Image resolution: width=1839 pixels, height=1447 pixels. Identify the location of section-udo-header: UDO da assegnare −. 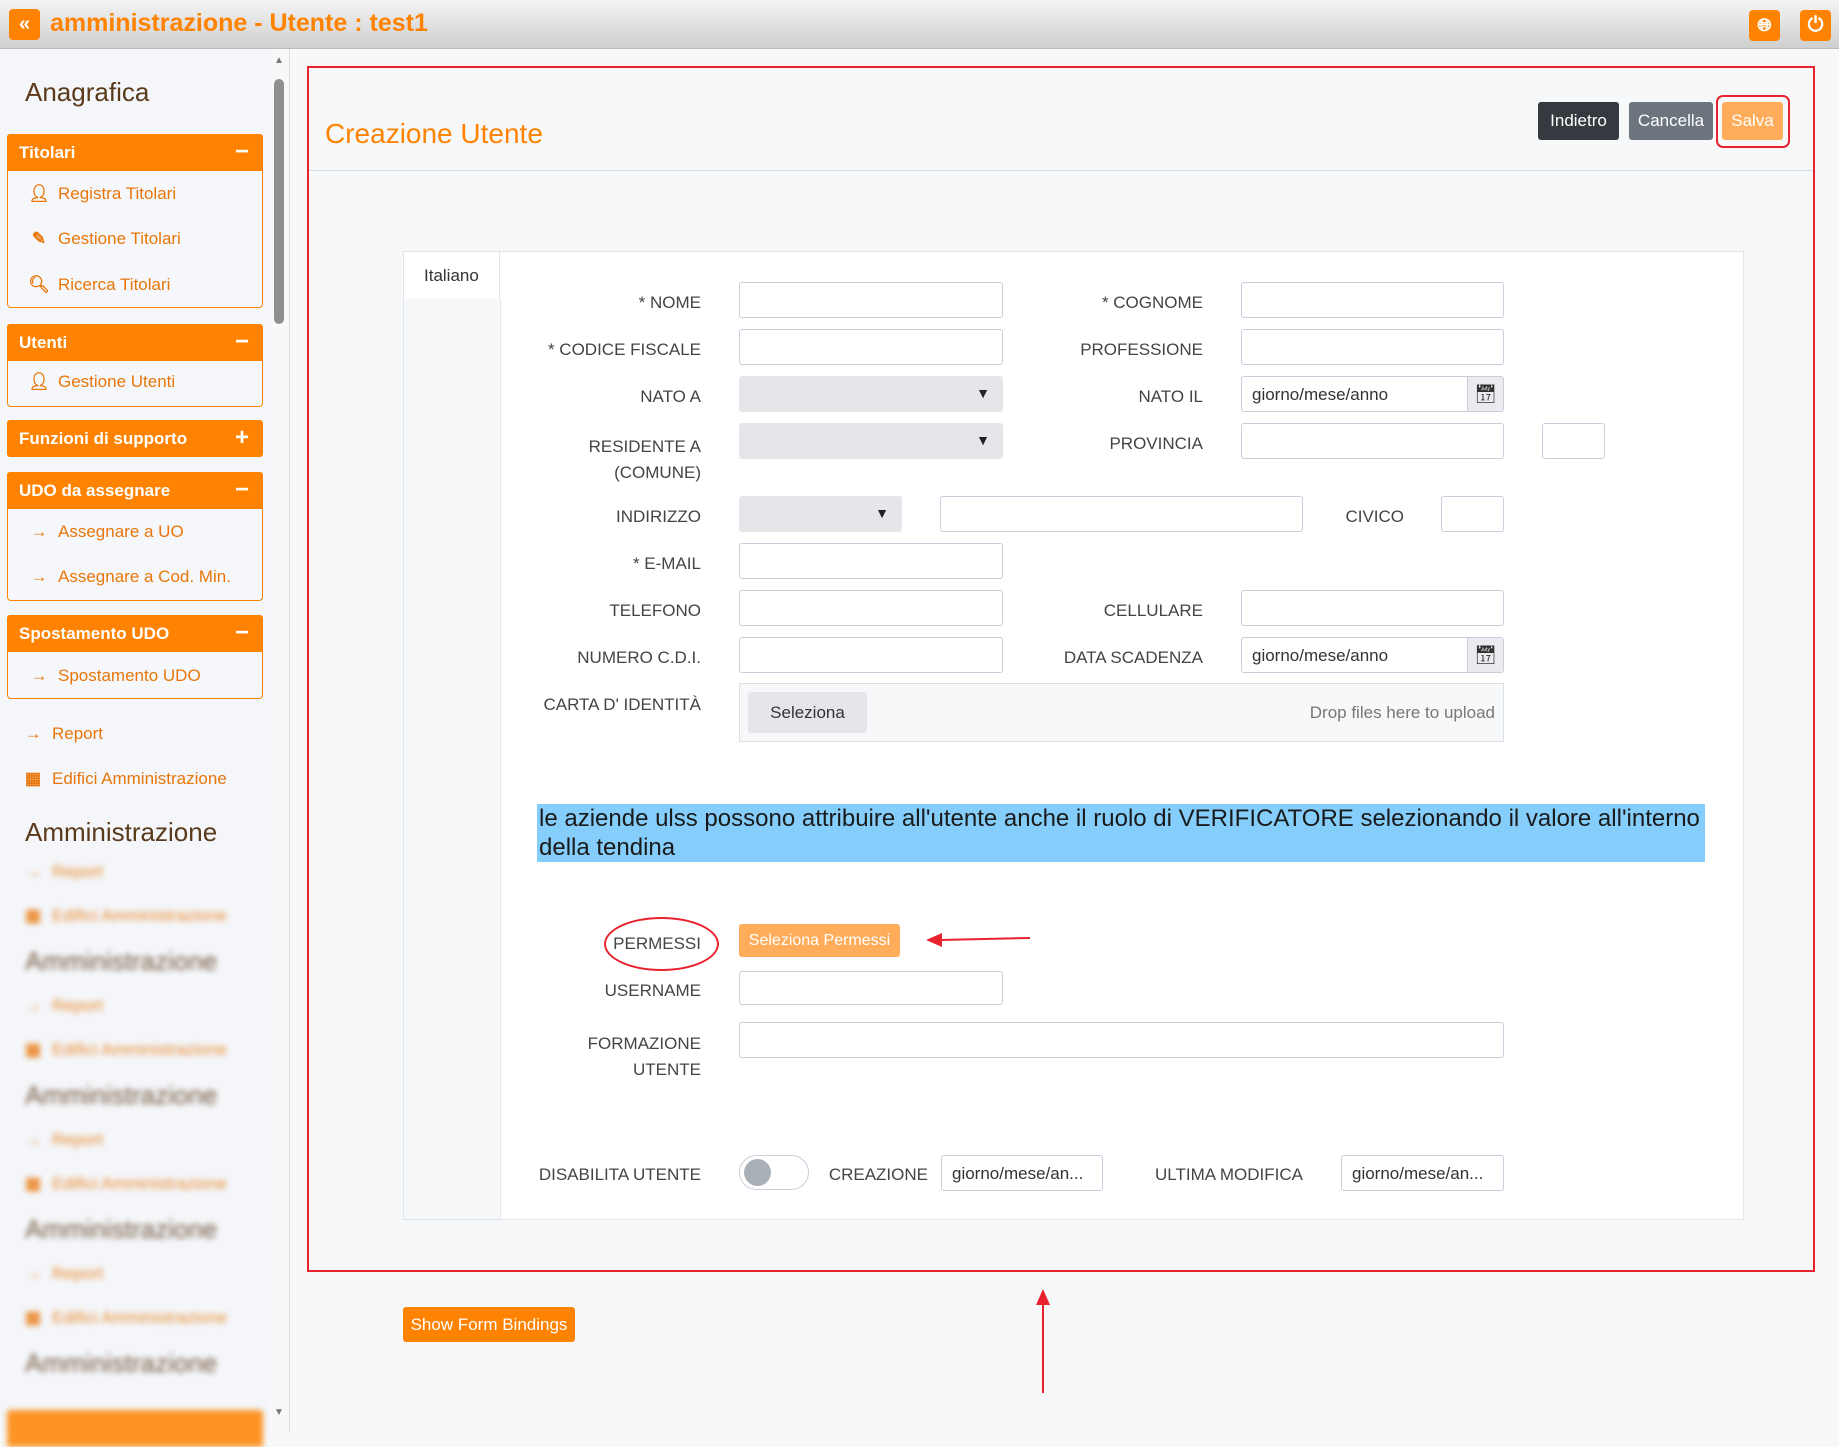
(135, 490).